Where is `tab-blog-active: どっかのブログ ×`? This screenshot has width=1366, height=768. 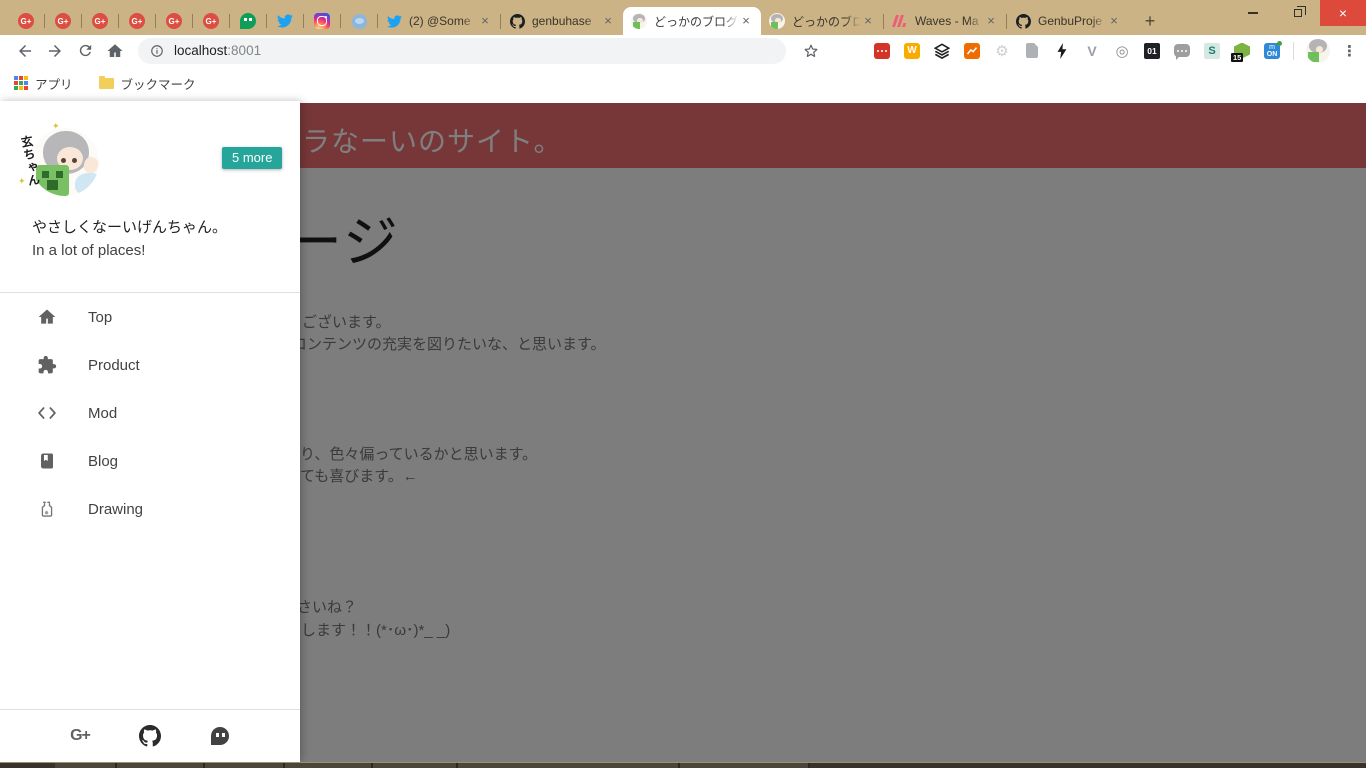 tab-blog-active: どっかのブログ × is located at coordinates (692, 21).